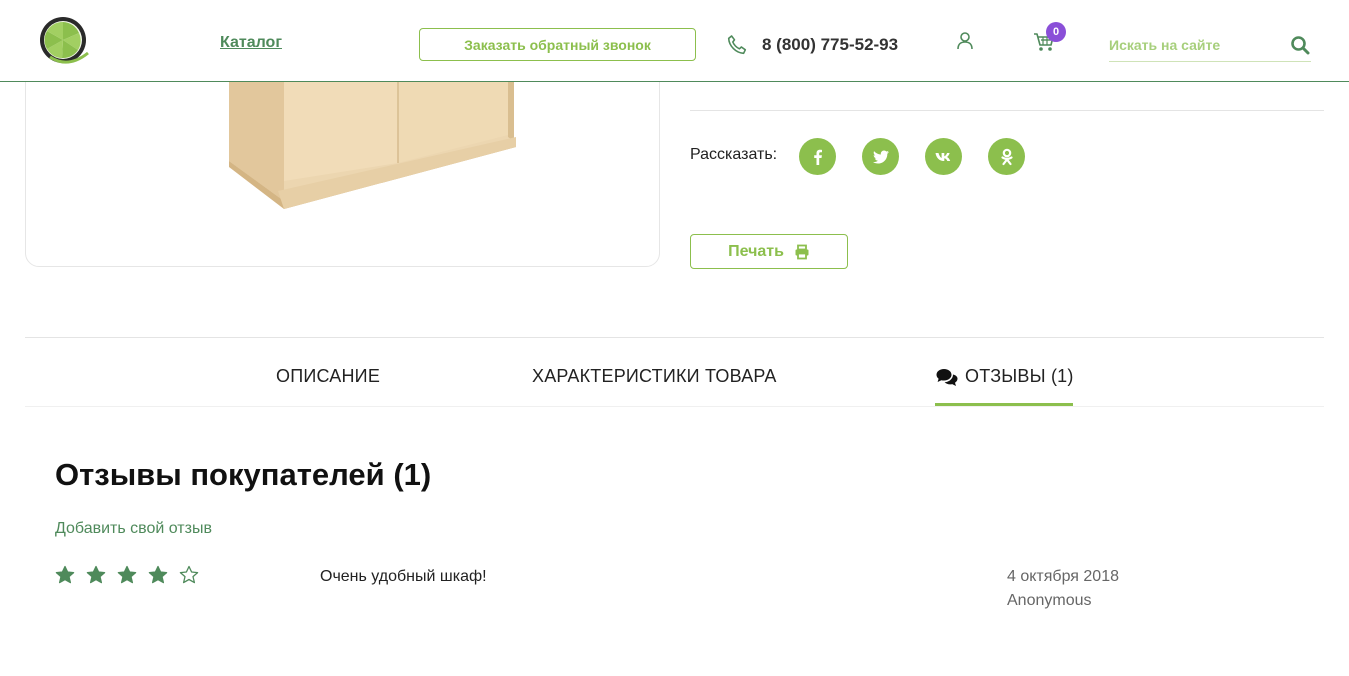  I want to click on printer-icon, so click(802, 251).